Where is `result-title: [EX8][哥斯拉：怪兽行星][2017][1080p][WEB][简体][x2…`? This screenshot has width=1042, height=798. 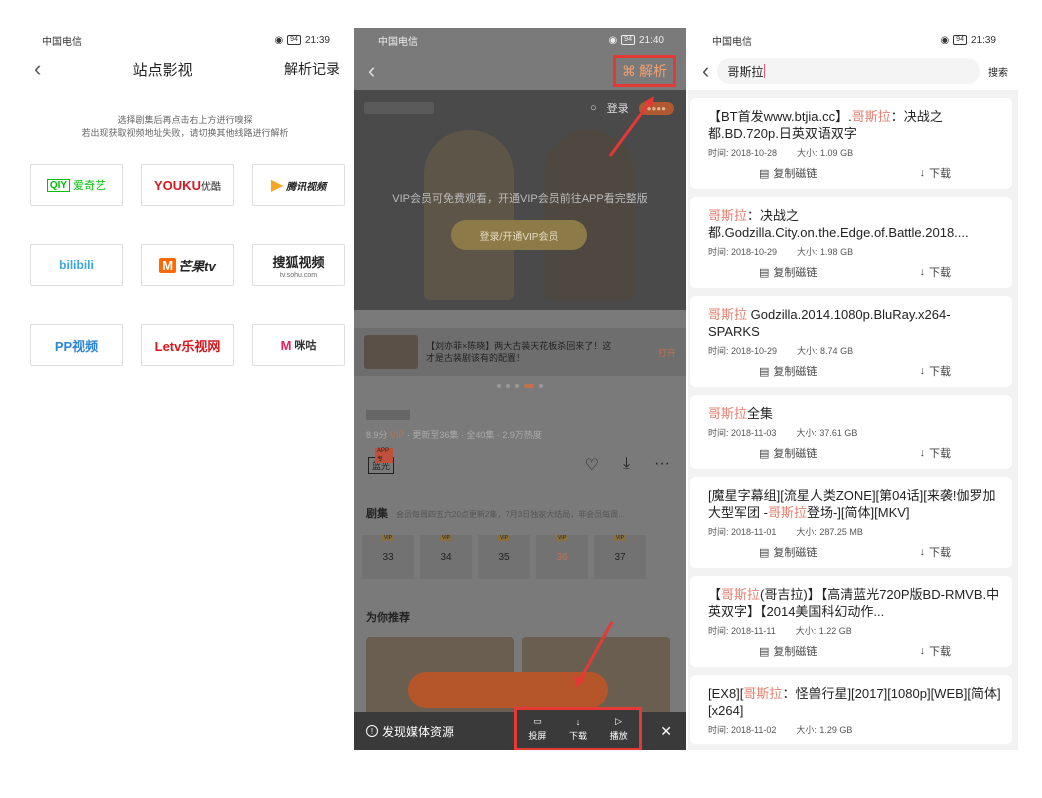
result-title: [EX8][哥斯拉：怪兽行星][2017][1080p][WEB][简体][x2… is located at coordinates (854, 702).